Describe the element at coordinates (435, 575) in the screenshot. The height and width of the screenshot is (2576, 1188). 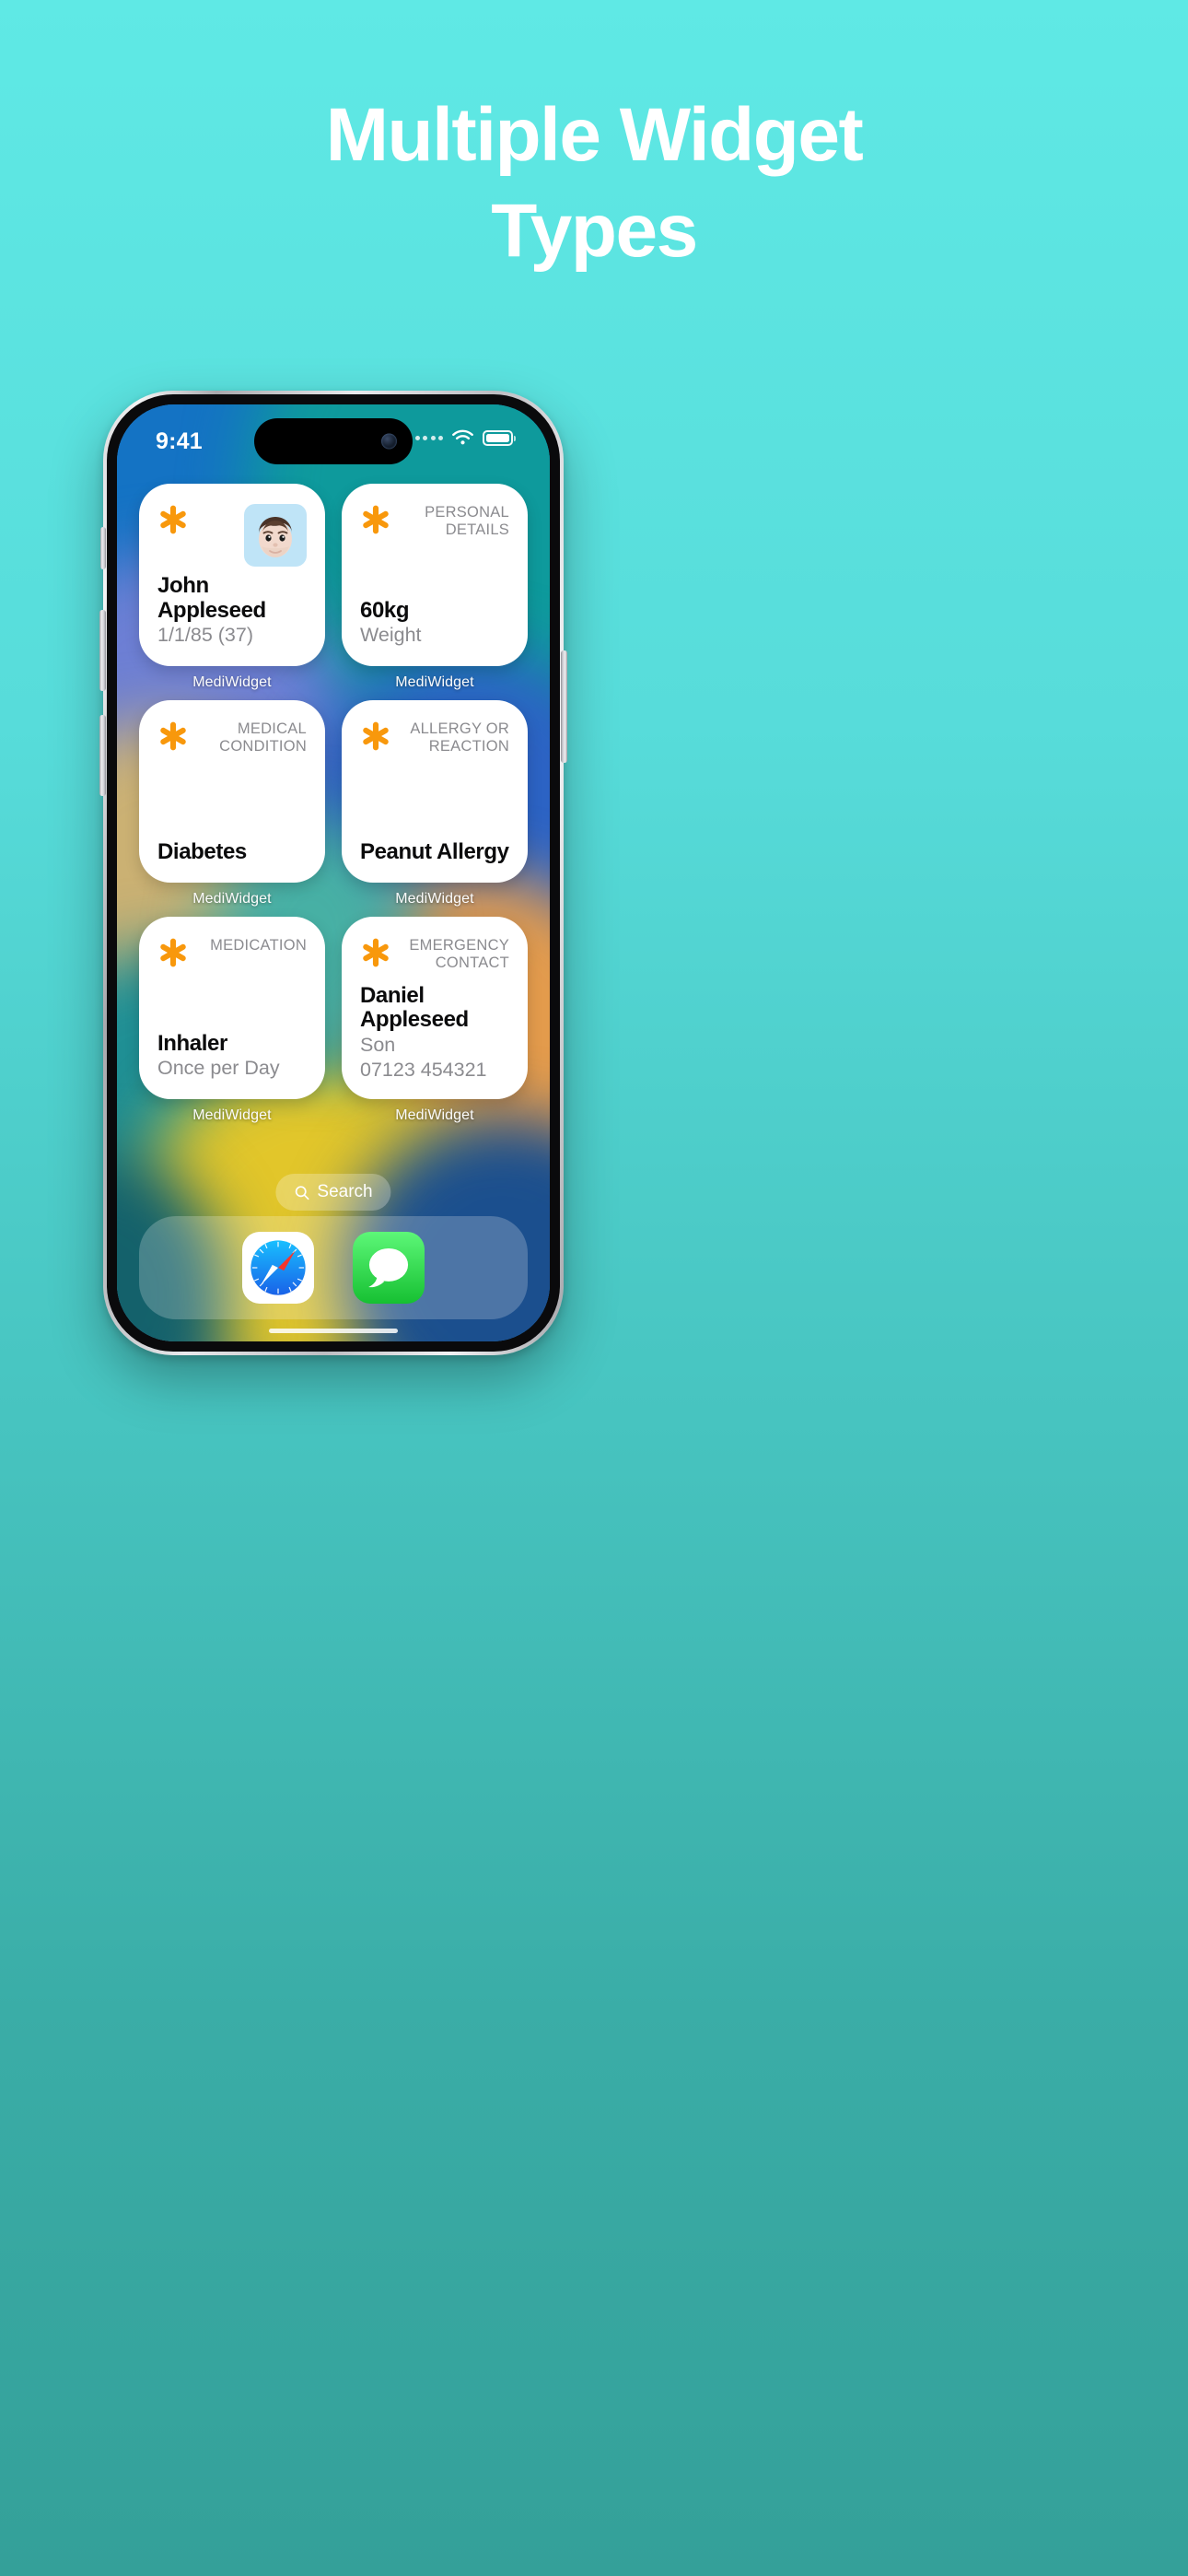
I see `widget-personal-details: PERSONAL DETAILS 60kg Weight` at that location.